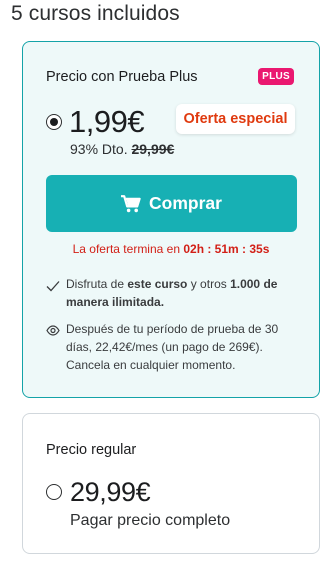 This screenshot has height=570, width=332. What do you see at coordinates (110, 492) in the screenshot?
I see `regular-plan-price: 29,99€` at bounding box center [110, 492].